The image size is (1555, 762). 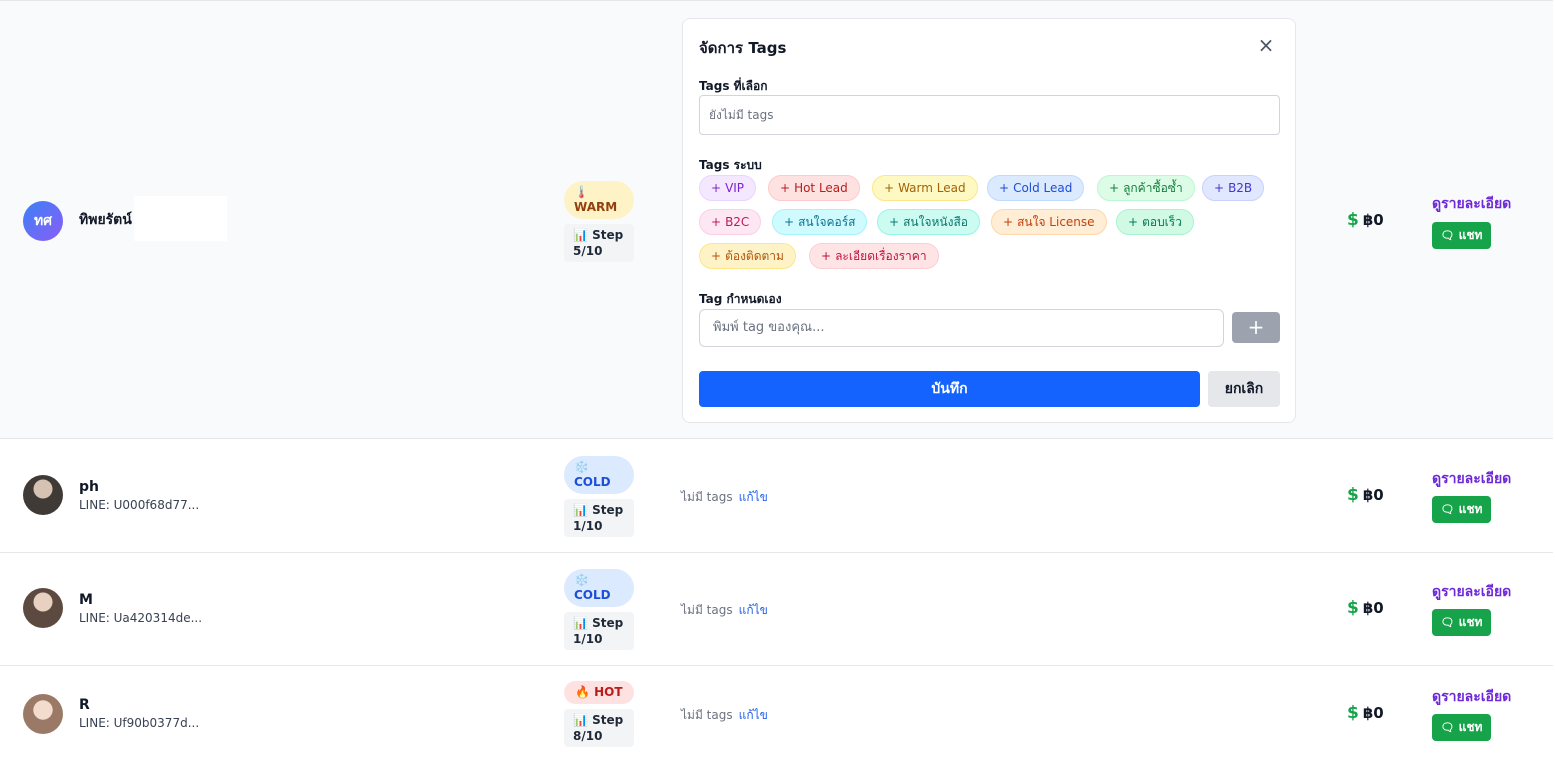 What do you see at coordinates (1256, 327) in the screenshot?
I see `add-tag-button: +` at bounding box center [1256, 327].